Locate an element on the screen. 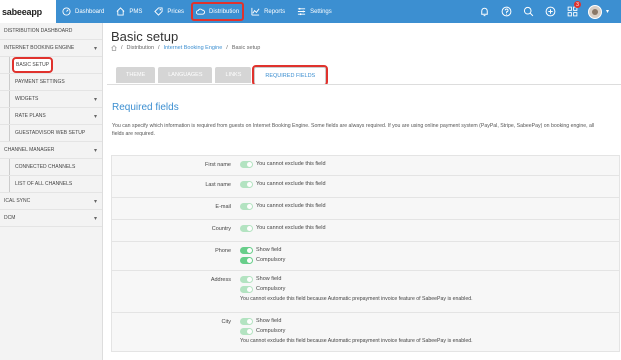 The width and height of the screenshot is (621, 360). nav-pms: PMS is located at coordinates (129, 11).